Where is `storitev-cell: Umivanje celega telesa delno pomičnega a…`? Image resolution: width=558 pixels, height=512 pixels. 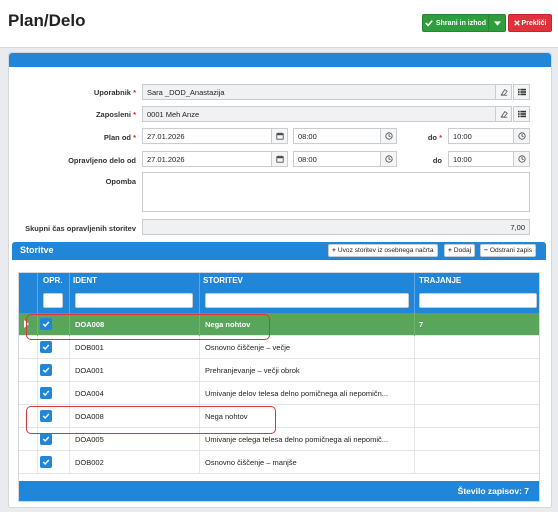
storitev-cell: Umivanje celega telesa delno pomičnega a… is located at coordinates (297, 439).